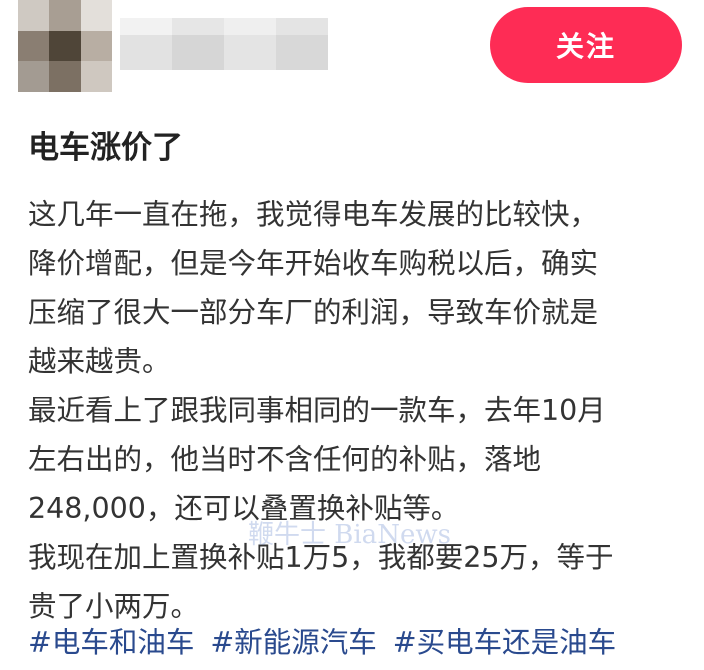 This screenshot has height=670, width=704. Describe the element at coordinates (65, 46) in the screenshot. I see `avatar` at that location.